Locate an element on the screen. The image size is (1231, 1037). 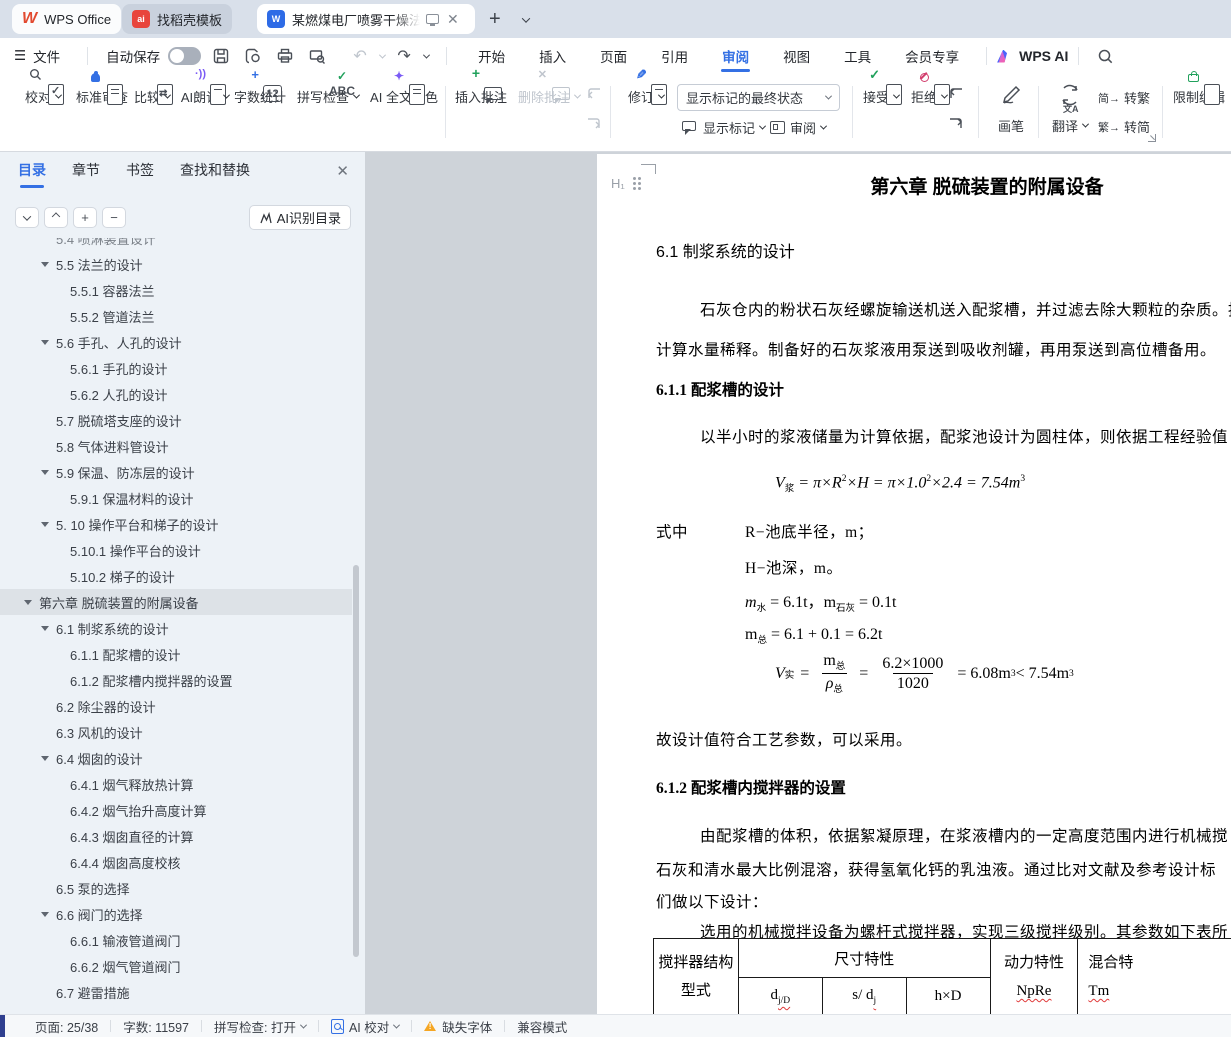
pen-button: 画笔 is located at coordinates (1011, 108).